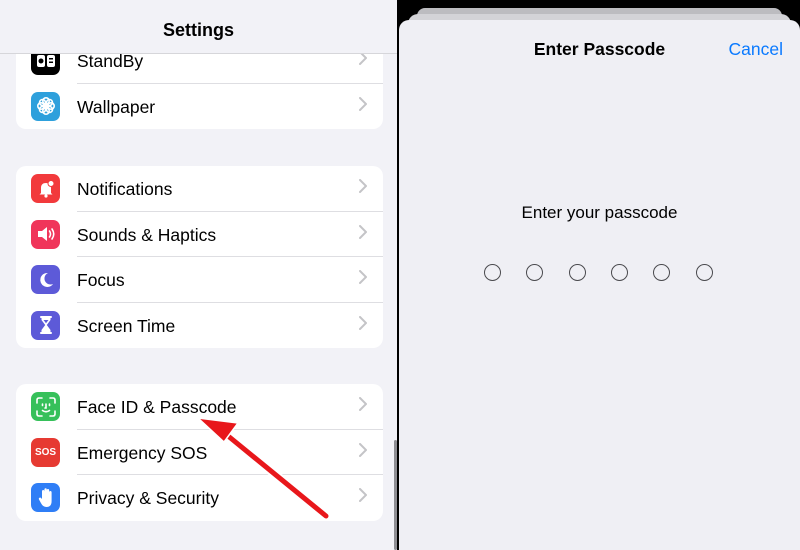 Image resolution: width=800 pixels, height=550 pixels. What do you see at coordinates (599, 212) in the screenshot?
I see `passcode-prompt: Enter your passcode` at bounding box center [599, 212].